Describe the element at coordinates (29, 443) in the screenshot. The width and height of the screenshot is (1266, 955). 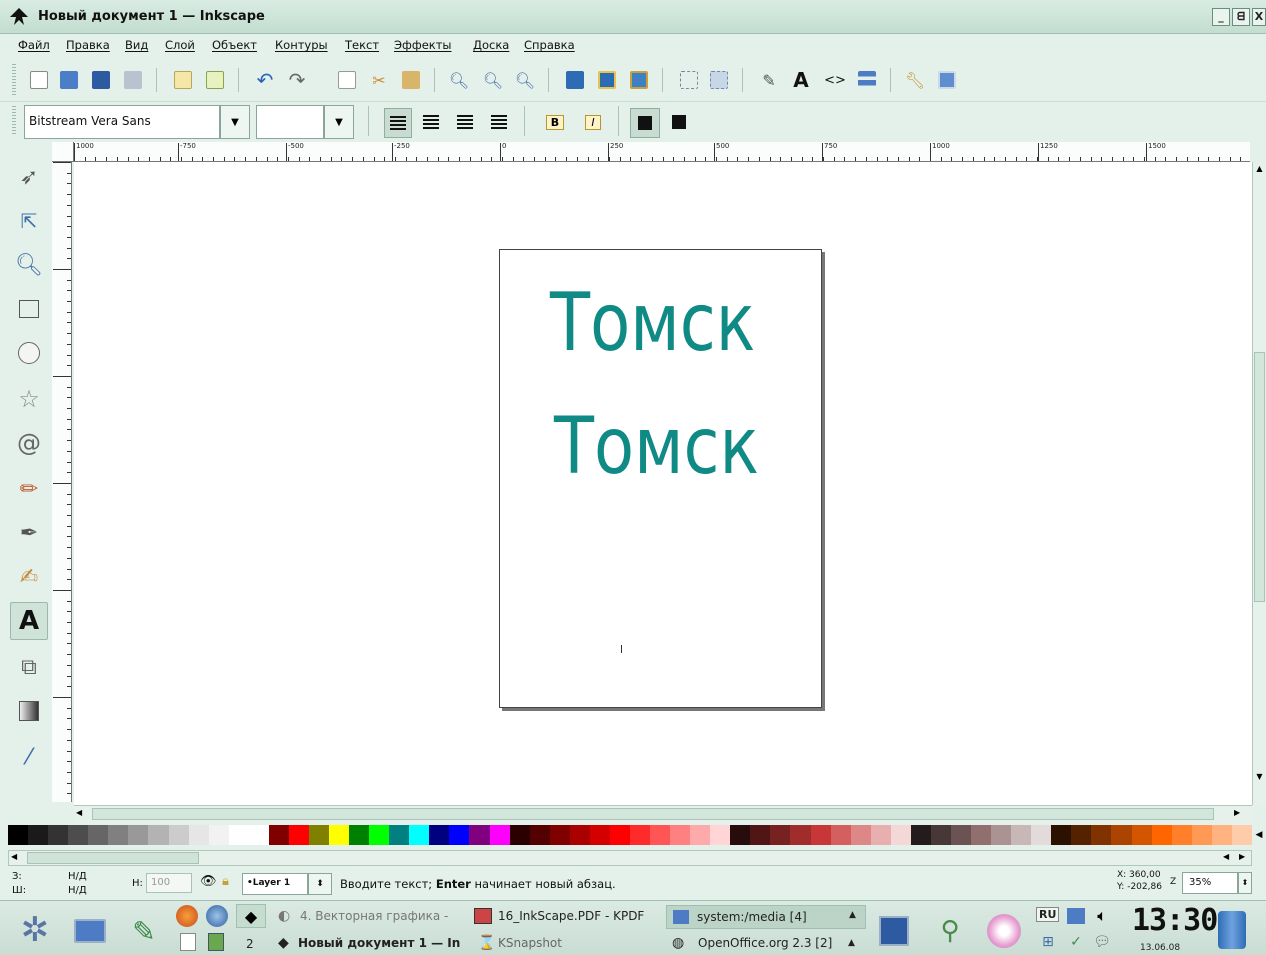
I see `spiral-tool: @` at that location.